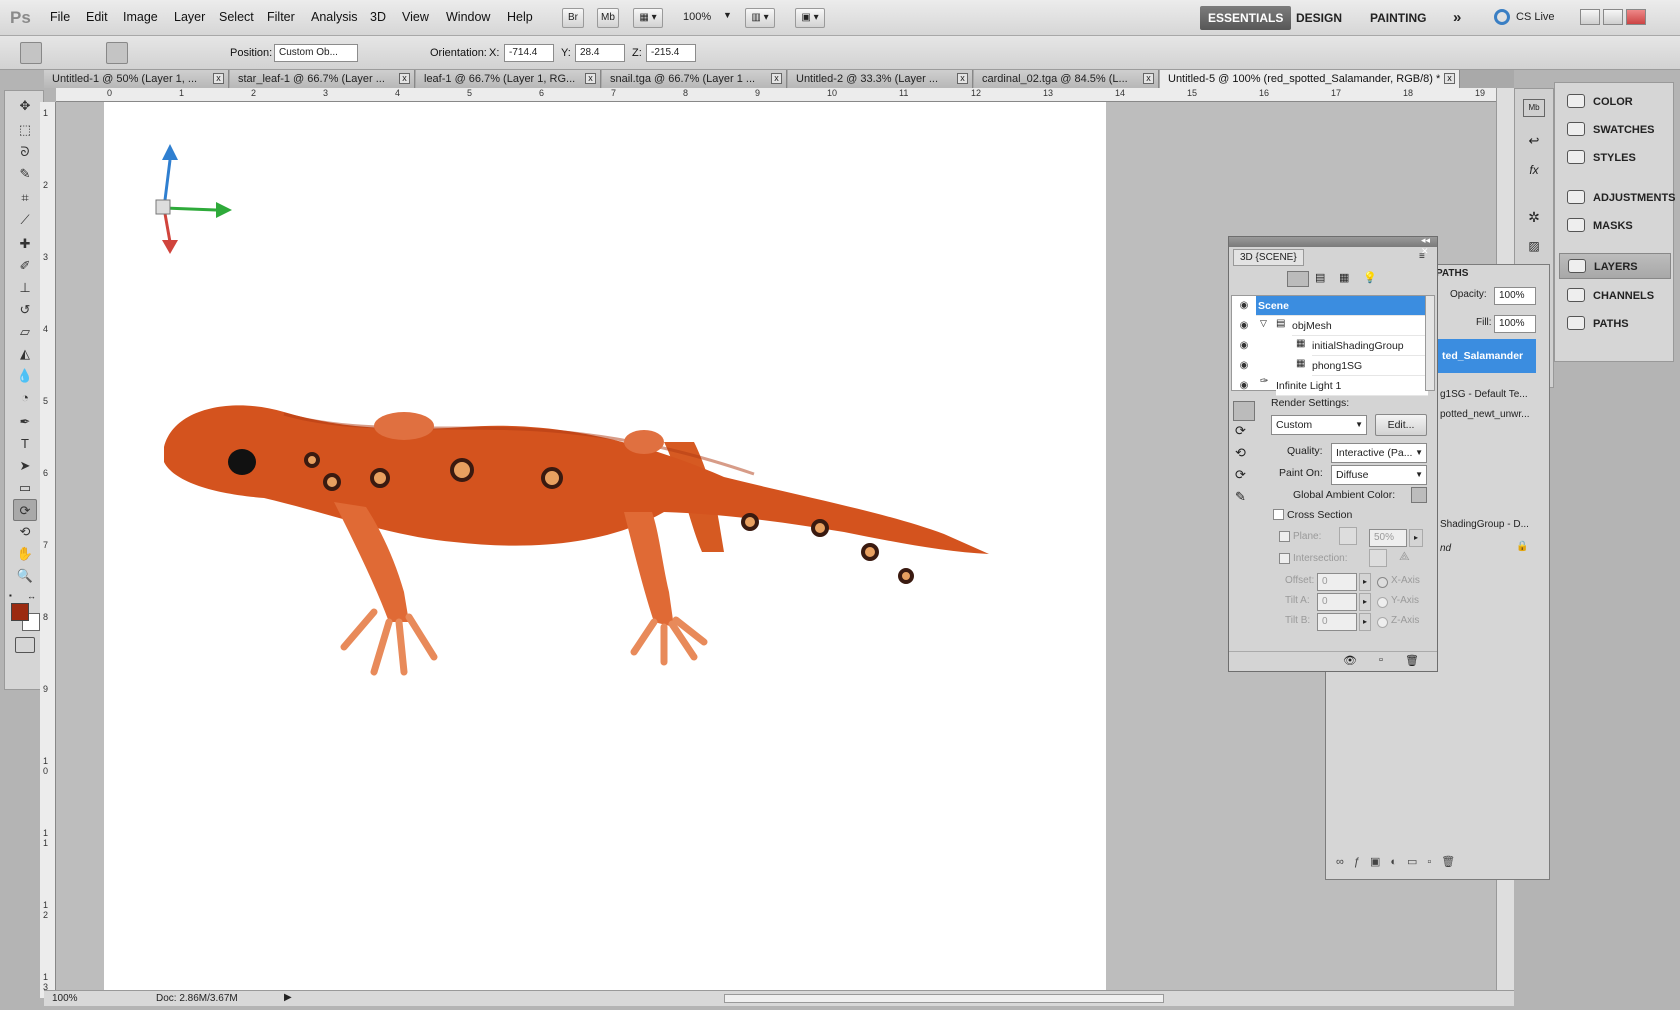  I want to click on panel-titlebar, so click(1333, 242).